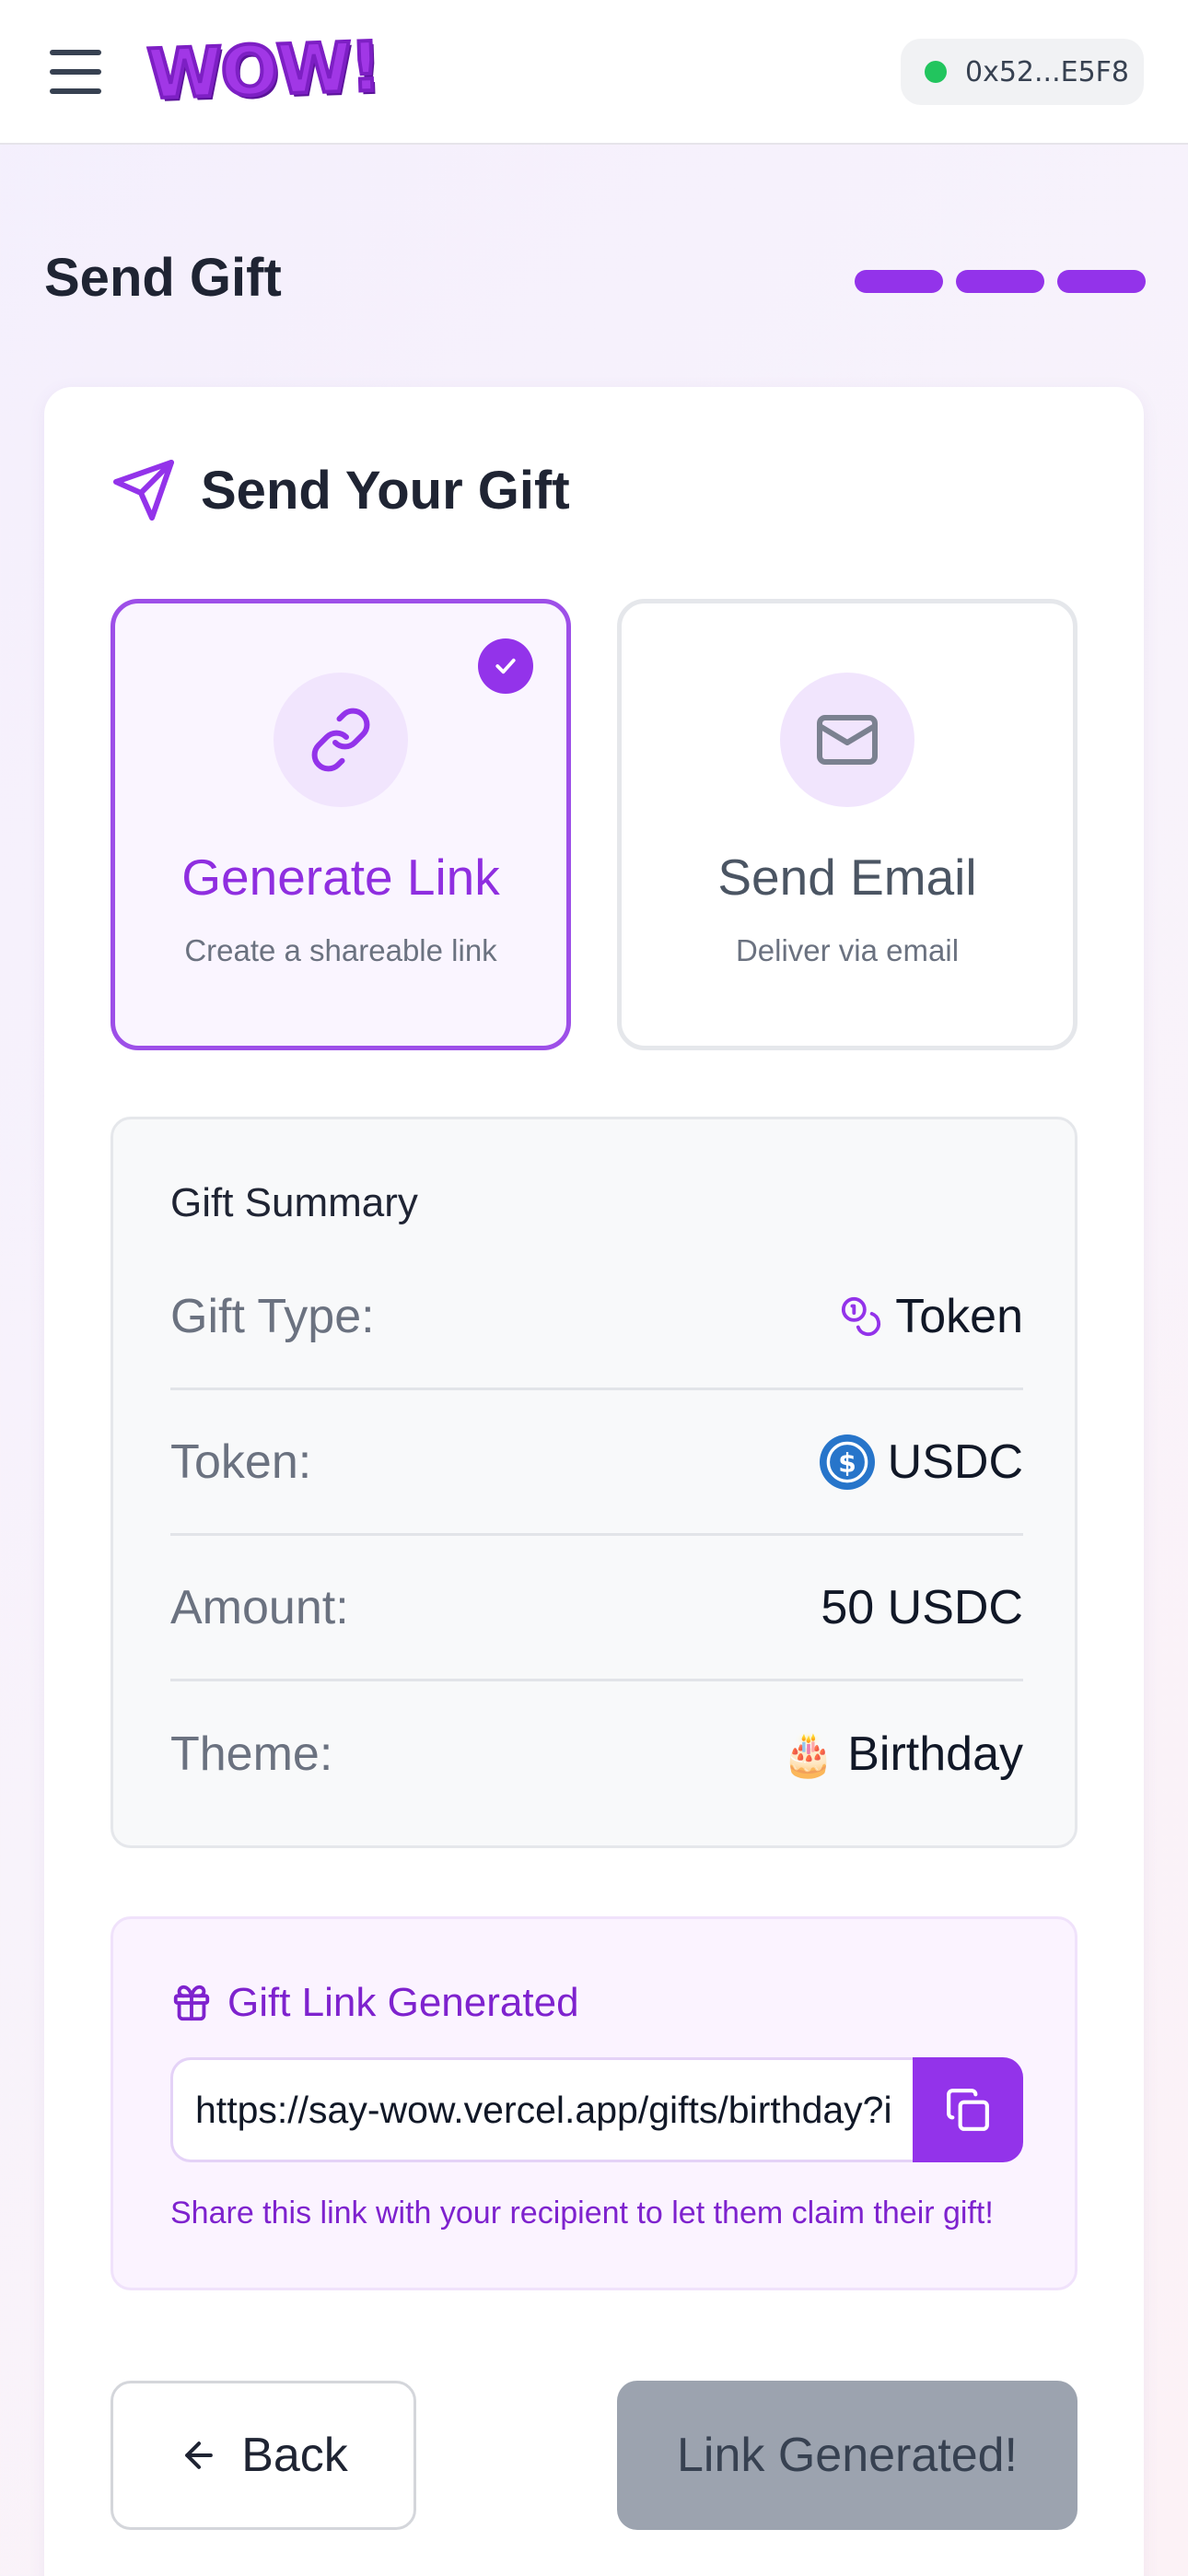 This screenshot has height=2576, width=1188. I want to click on wallet-chip: 0x52...E5F8, so click(1022, 72).